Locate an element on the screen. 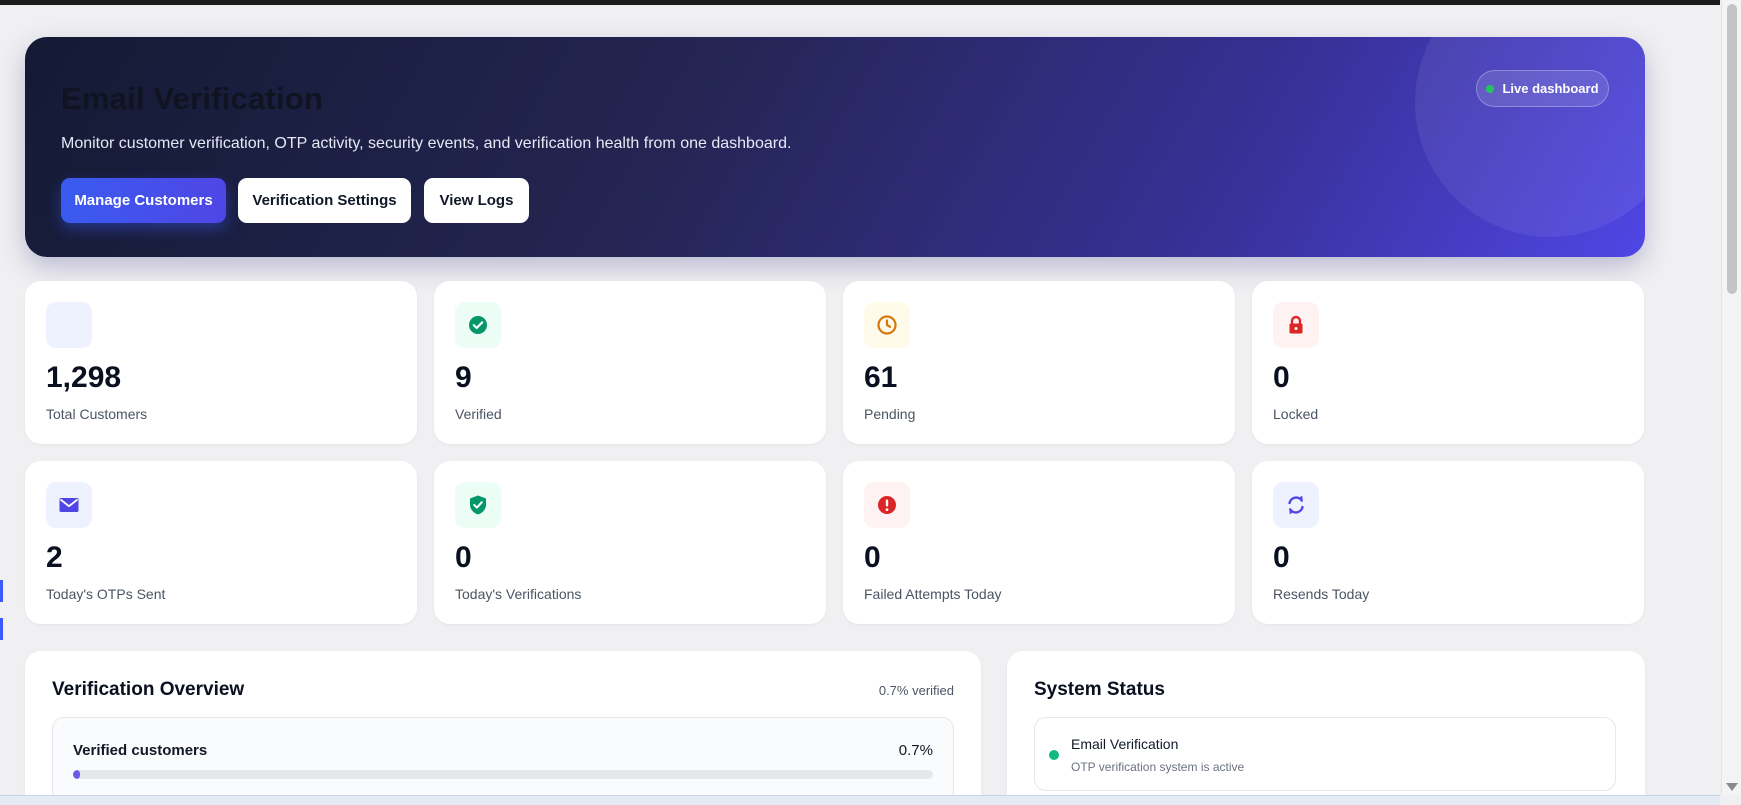 The height and width of the screenshot is (805, 1741). vertical-scrollbar is located at coordinates (1731, 397).